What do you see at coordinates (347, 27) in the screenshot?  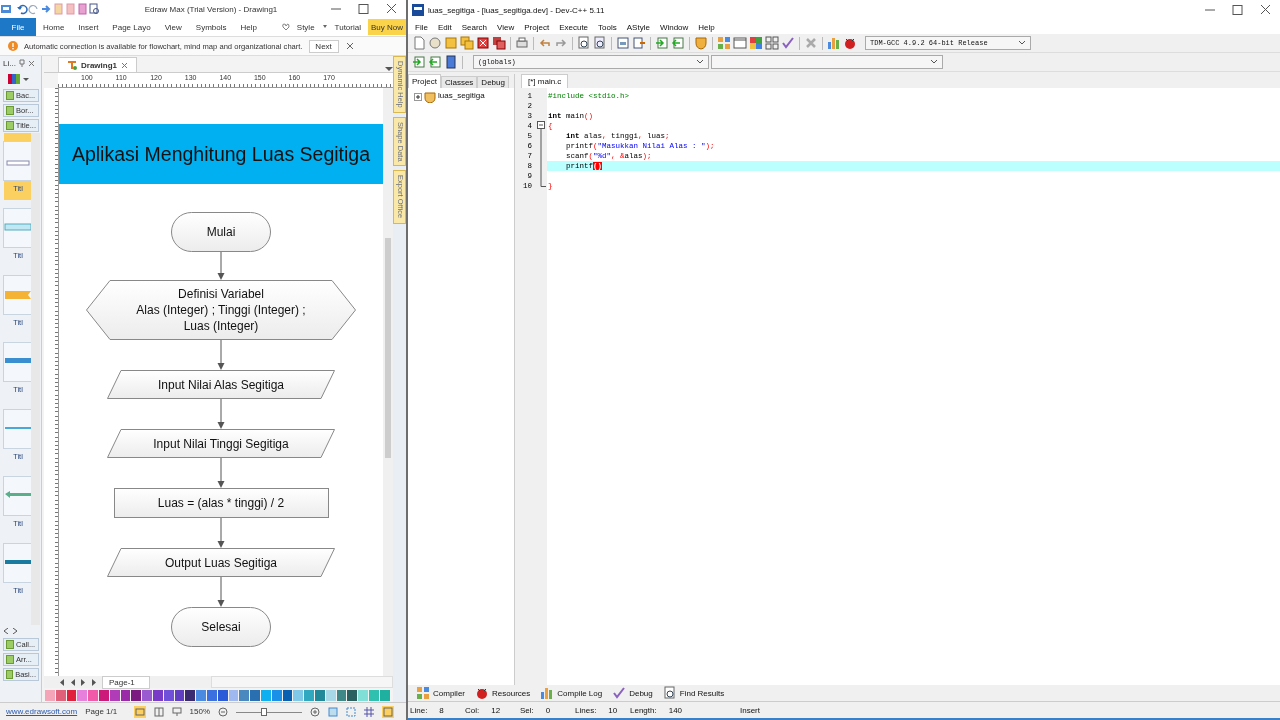 I see `ribbon-button: Tutorial` at bounding box center [347, 27].